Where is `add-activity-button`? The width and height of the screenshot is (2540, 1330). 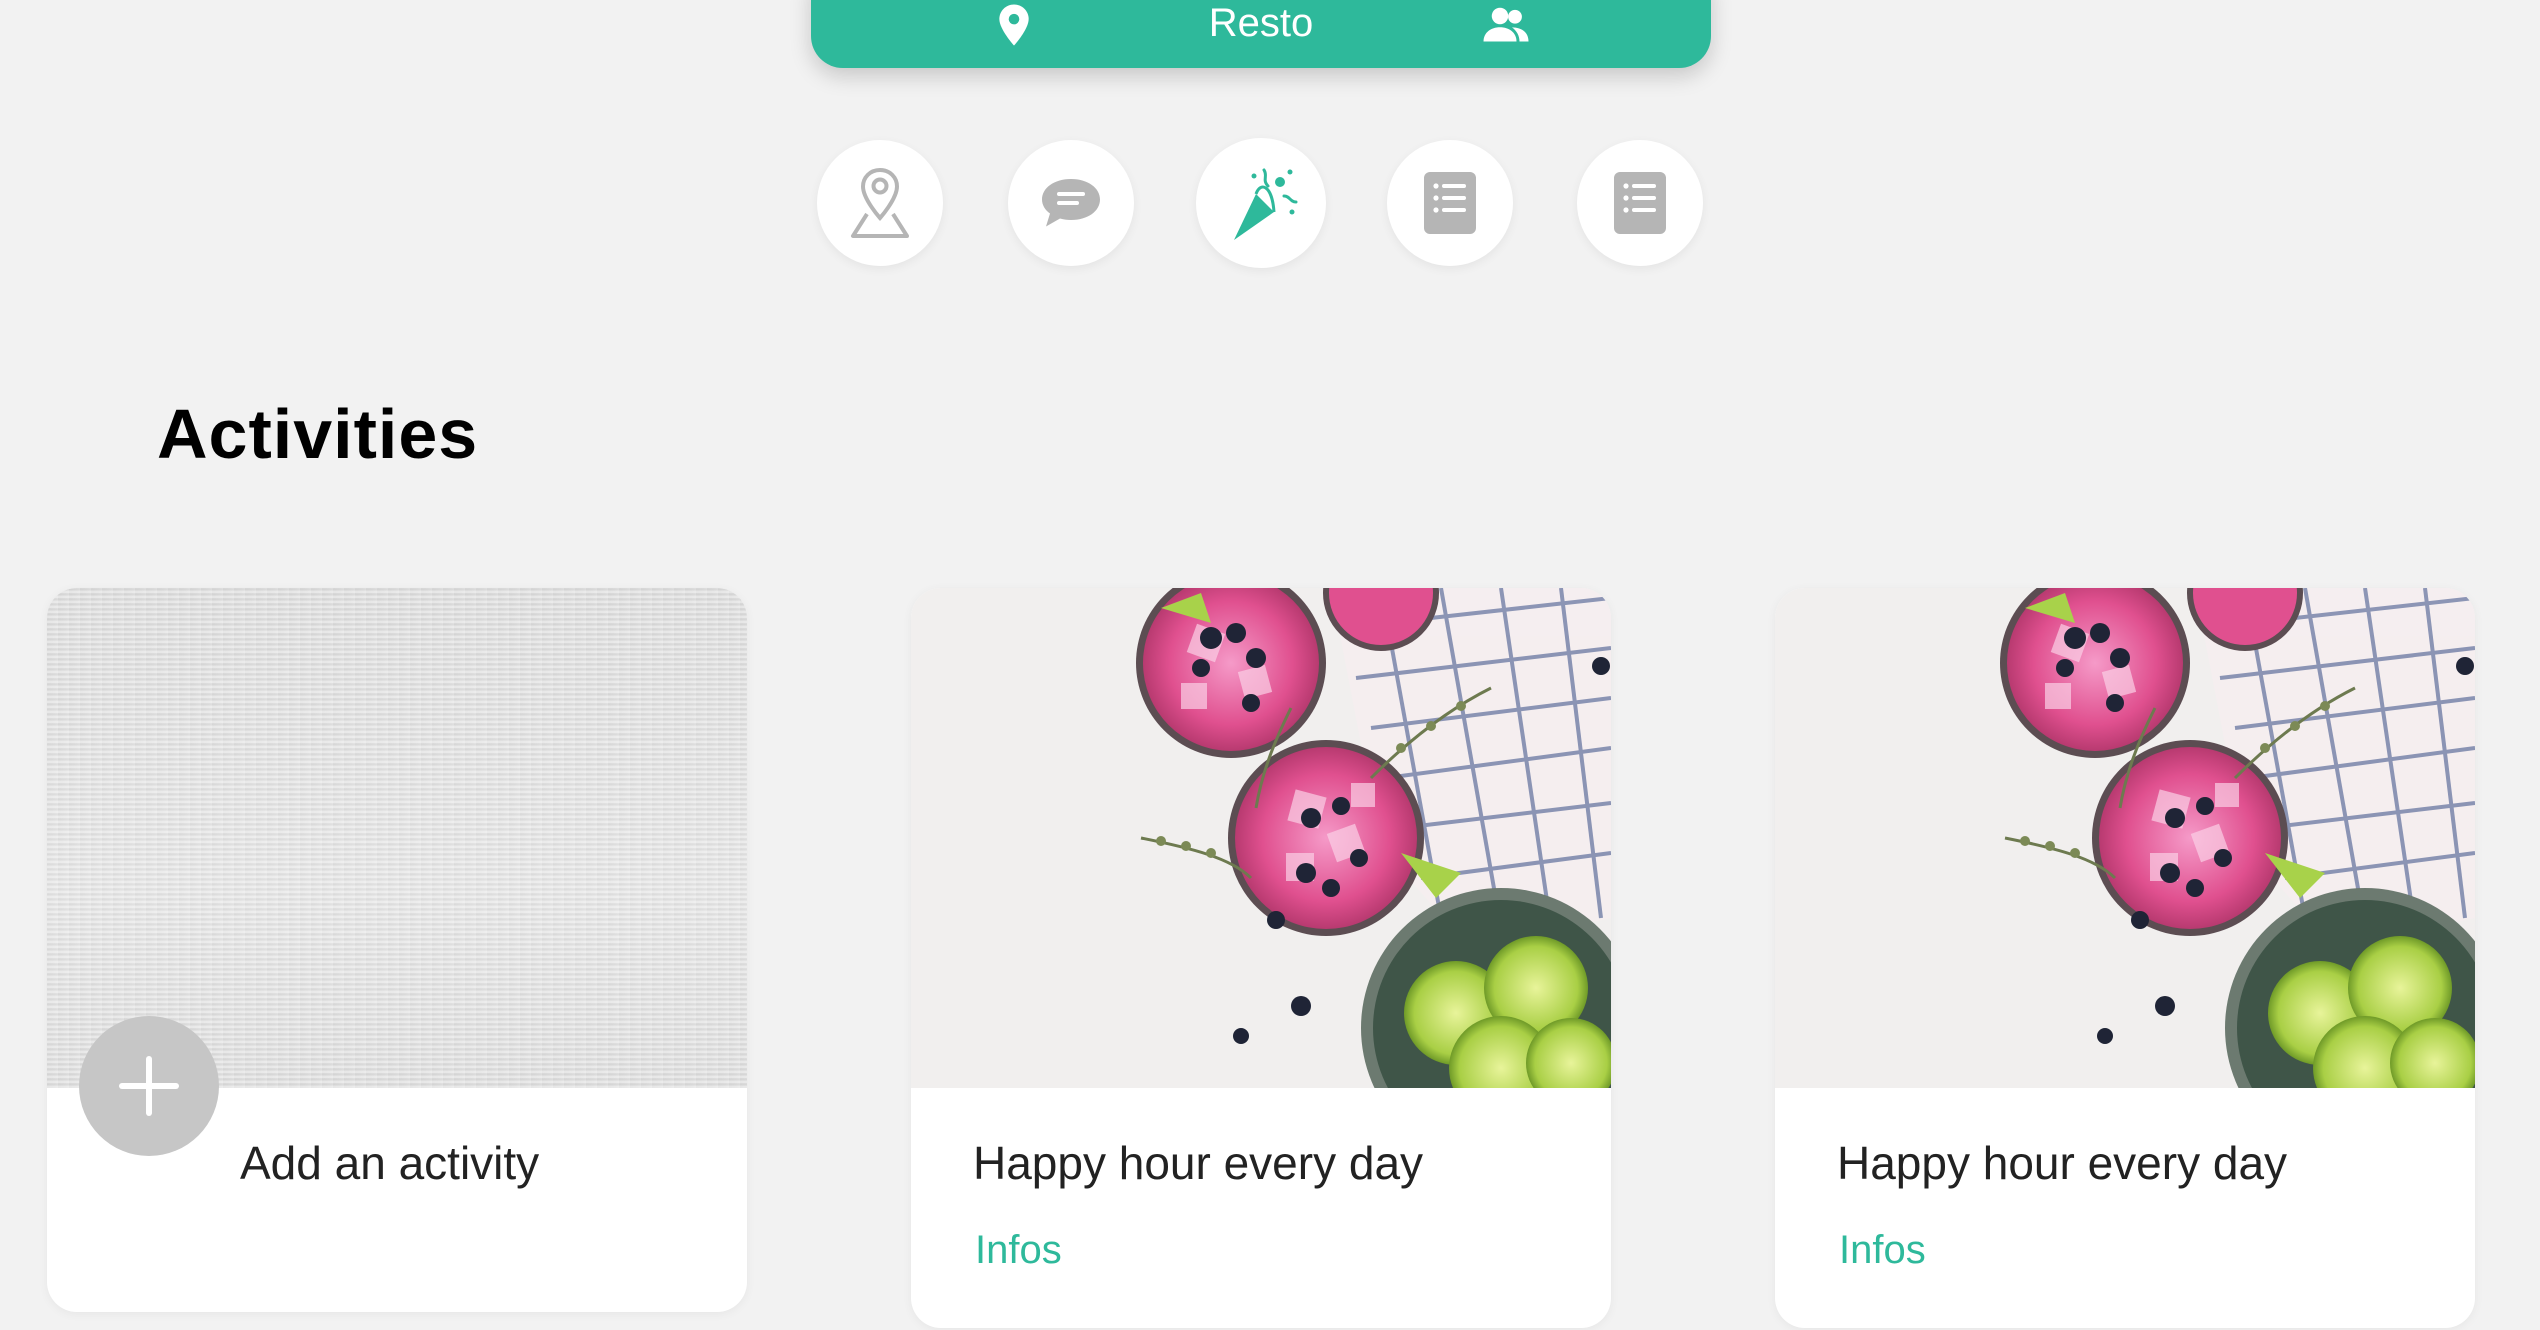
add-activity-button is located at coordinates (149, 1086).